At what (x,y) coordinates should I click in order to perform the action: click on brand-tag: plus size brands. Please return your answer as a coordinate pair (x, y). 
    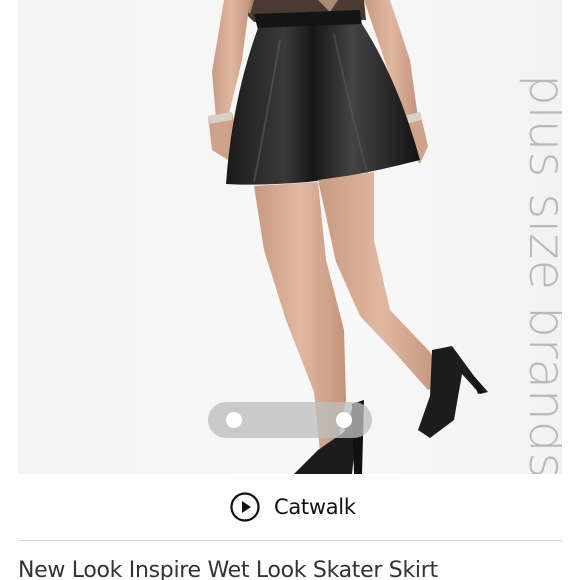
    Looking at the image, I should click on (531, 274).